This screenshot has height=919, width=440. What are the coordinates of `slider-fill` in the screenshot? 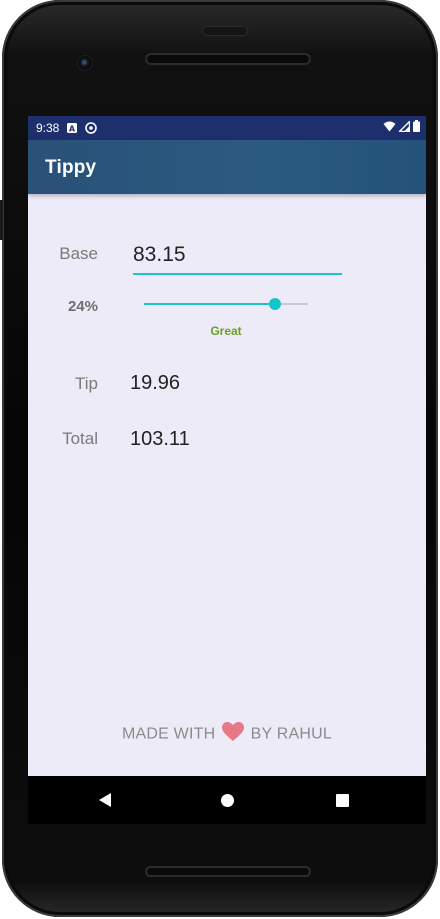 It's located at (210, 304).